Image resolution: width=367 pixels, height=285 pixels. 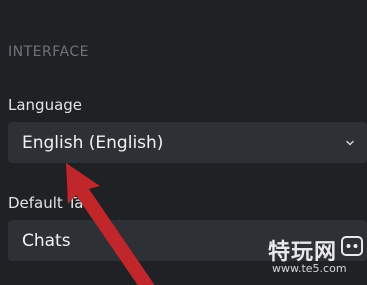 What do you see at coordinates (45, 105) in the screenshot?
I see `language-label: Language` at bounding box center [45, 105].